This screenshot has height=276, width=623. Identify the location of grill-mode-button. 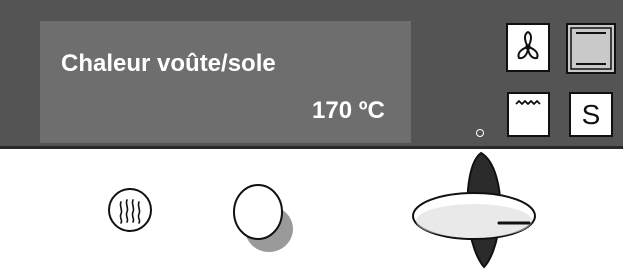
(528, 114).